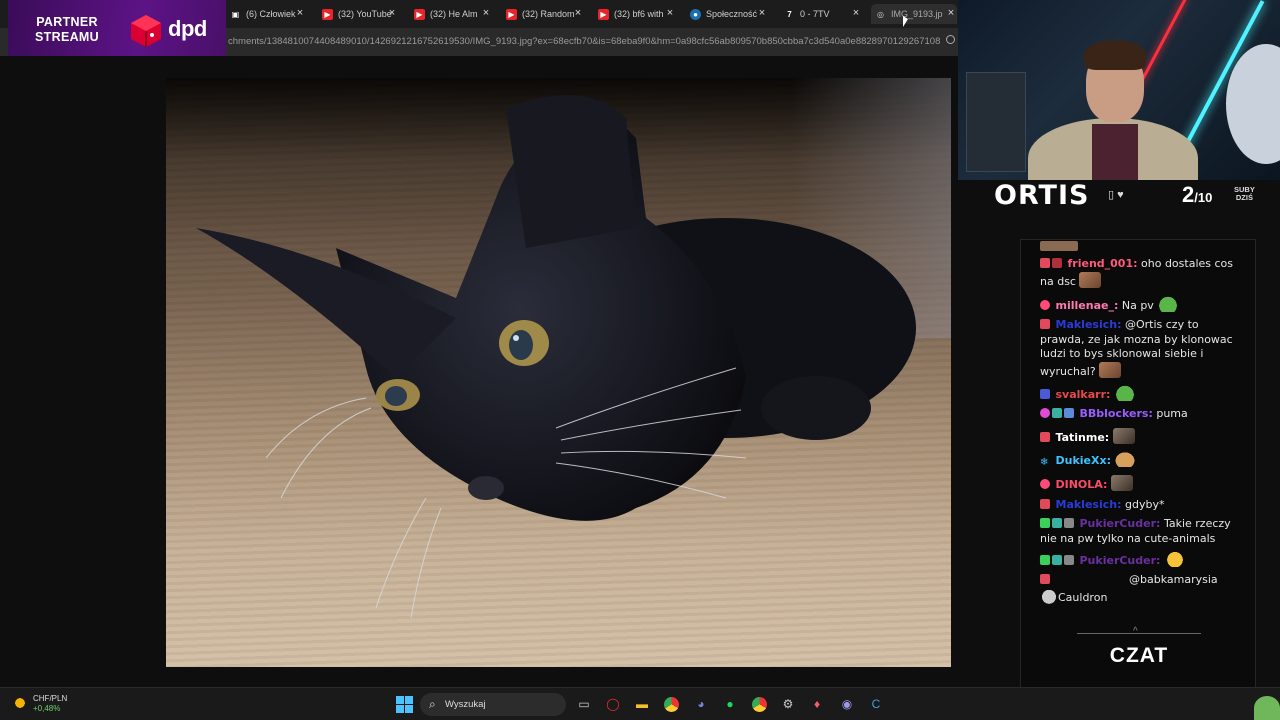 This screenshot has height=720, width=1280. What do you see at coordinates (950, 39) in the screenshot?
I see `lens-icon` at bounding box center [950, 39].